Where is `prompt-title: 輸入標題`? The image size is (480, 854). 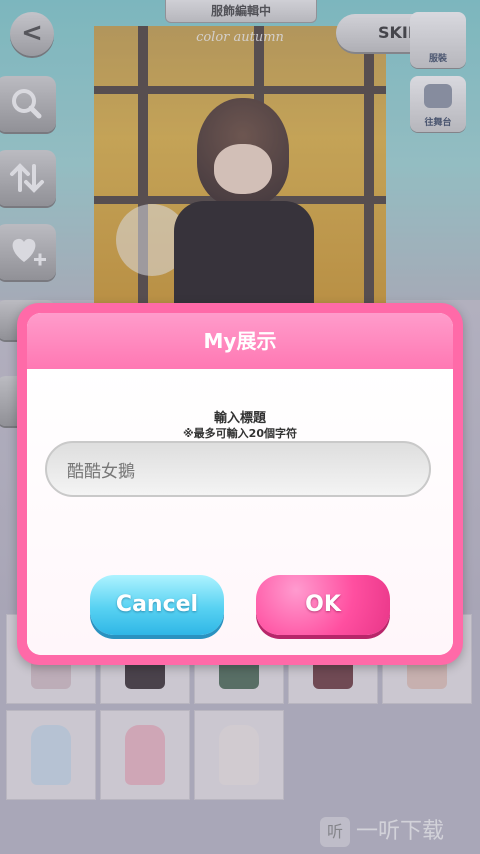
prompt-title: 輸入標題 is located at coordinates (239, 418).